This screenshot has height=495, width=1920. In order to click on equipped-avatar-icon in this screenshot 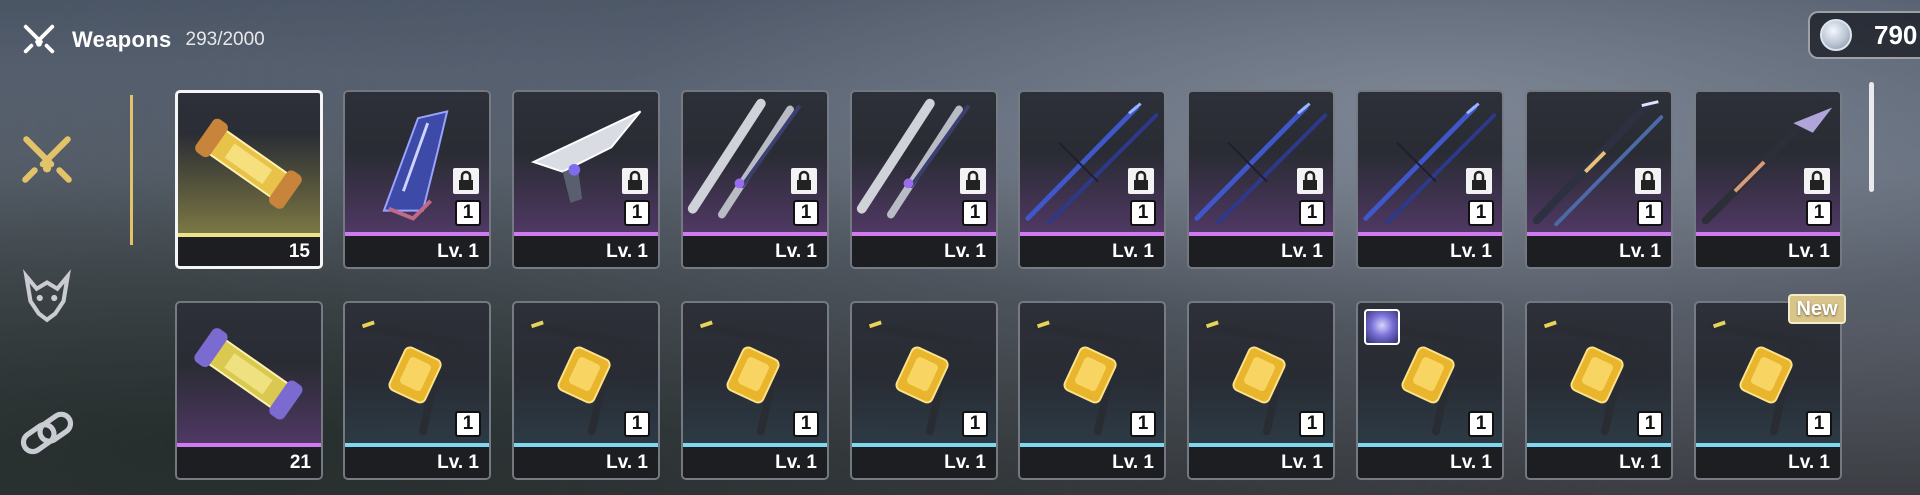, I will do `click(1382, 327)`.